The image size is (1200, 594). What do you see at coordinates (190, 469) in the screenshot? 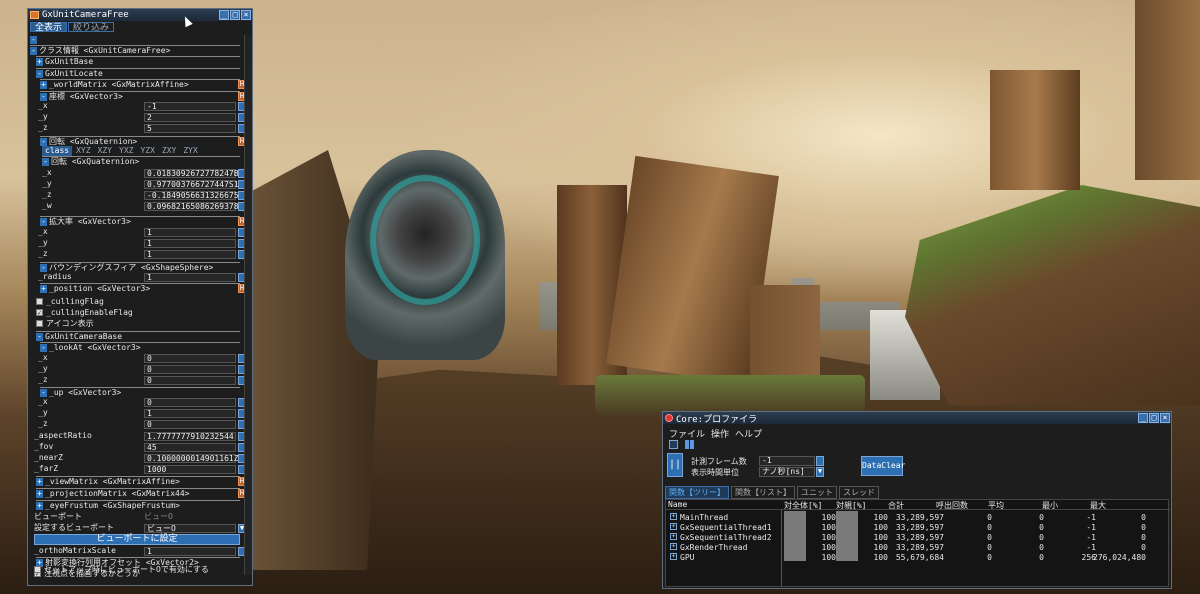
I see `far-field: 1000` at bounding box center [190, 469].